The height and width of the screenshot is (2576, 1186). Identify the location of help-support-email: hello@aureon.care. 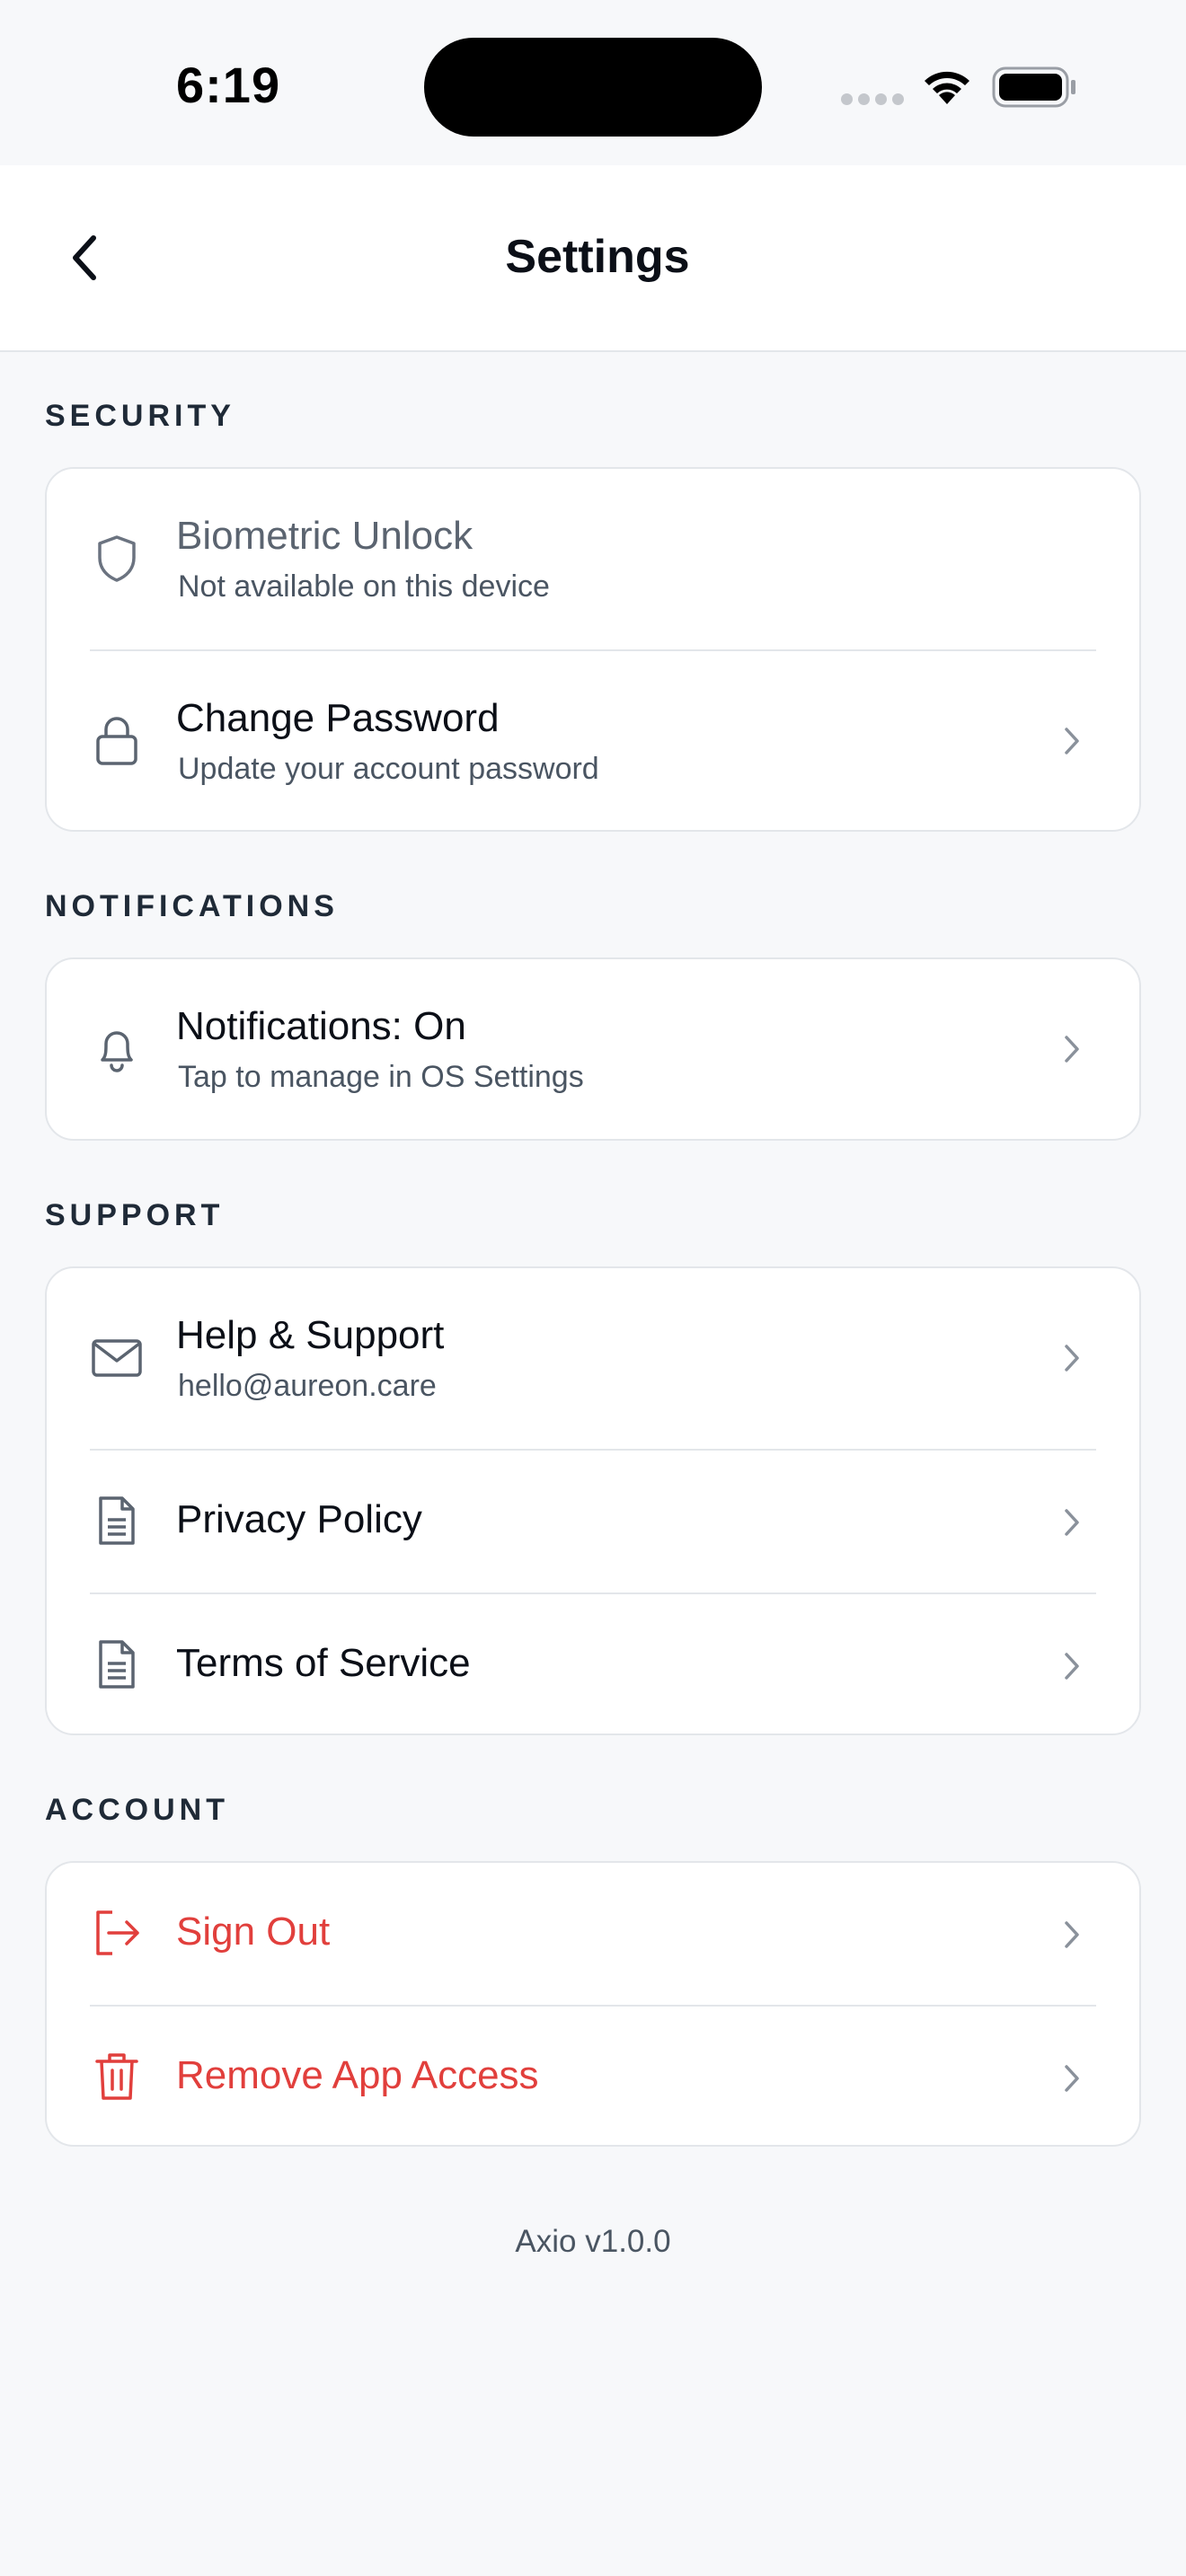
(307, 1386).